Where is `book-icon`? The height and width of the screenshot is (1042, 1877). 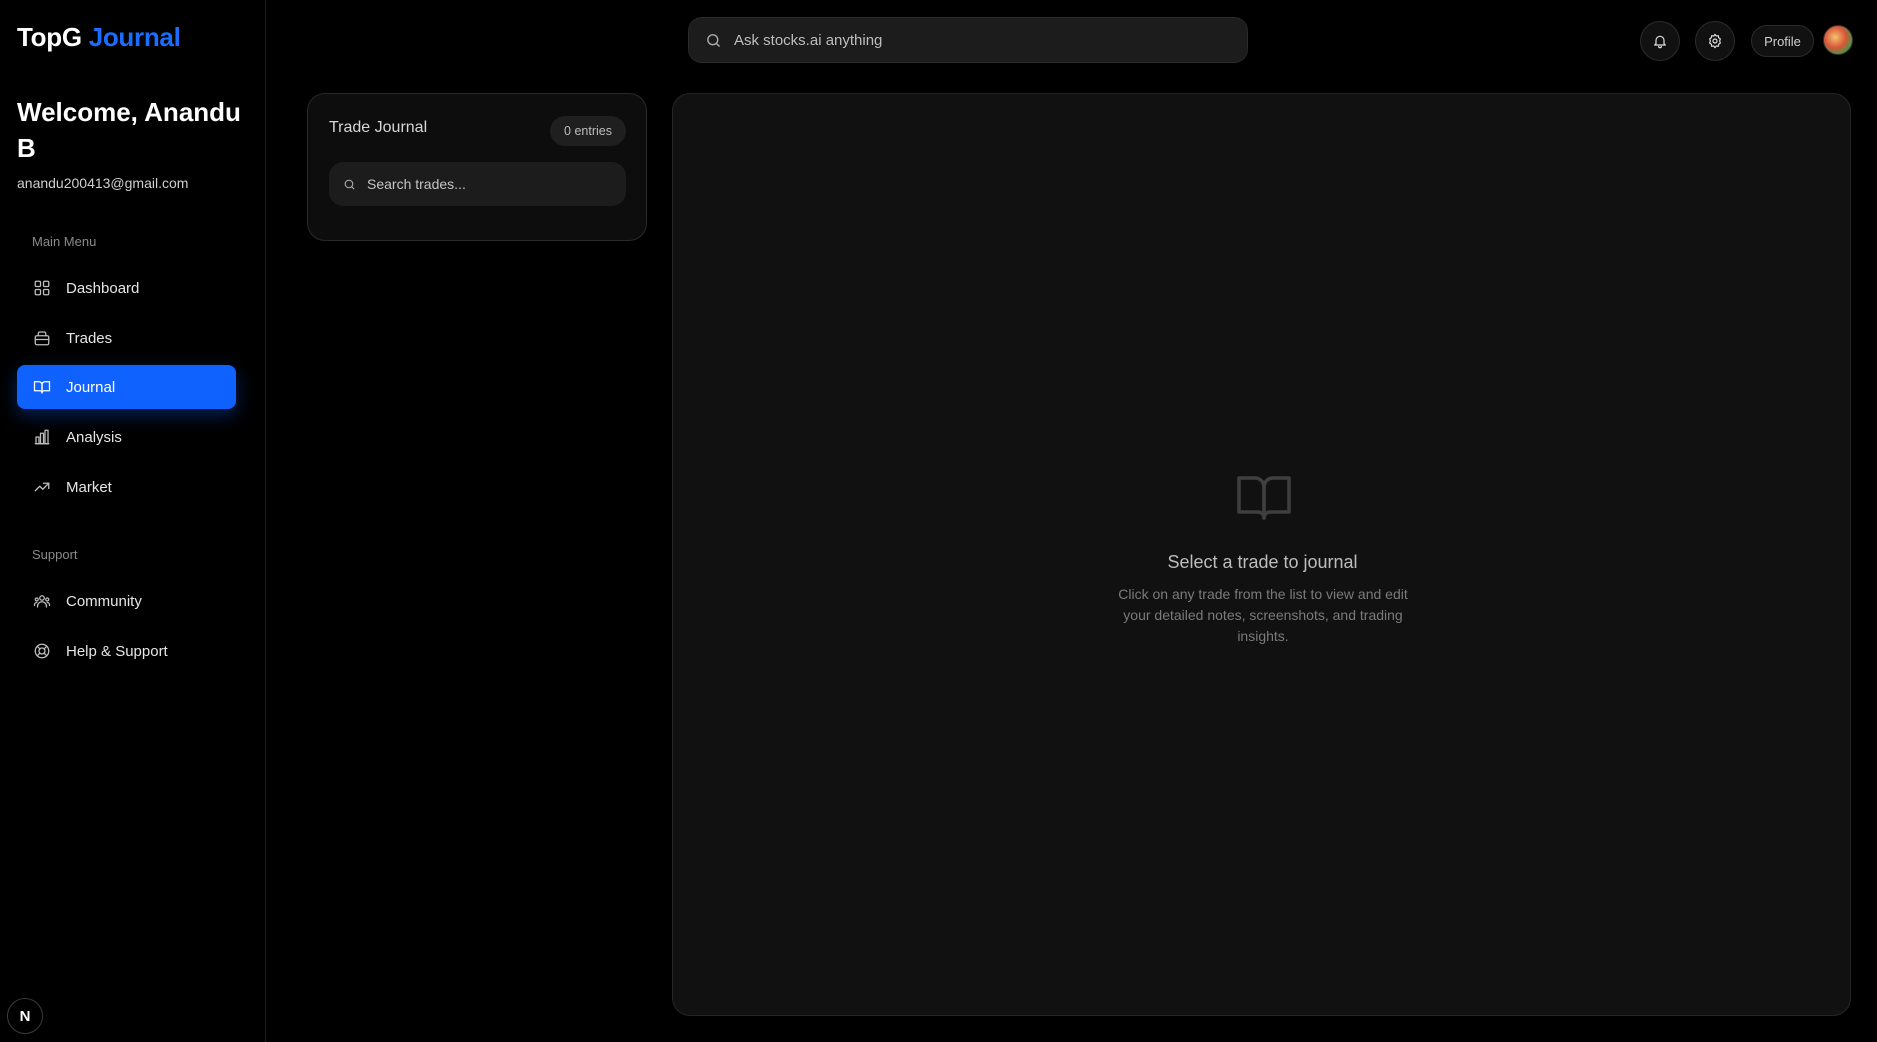 book-icon is located at coordinates (42, 387).